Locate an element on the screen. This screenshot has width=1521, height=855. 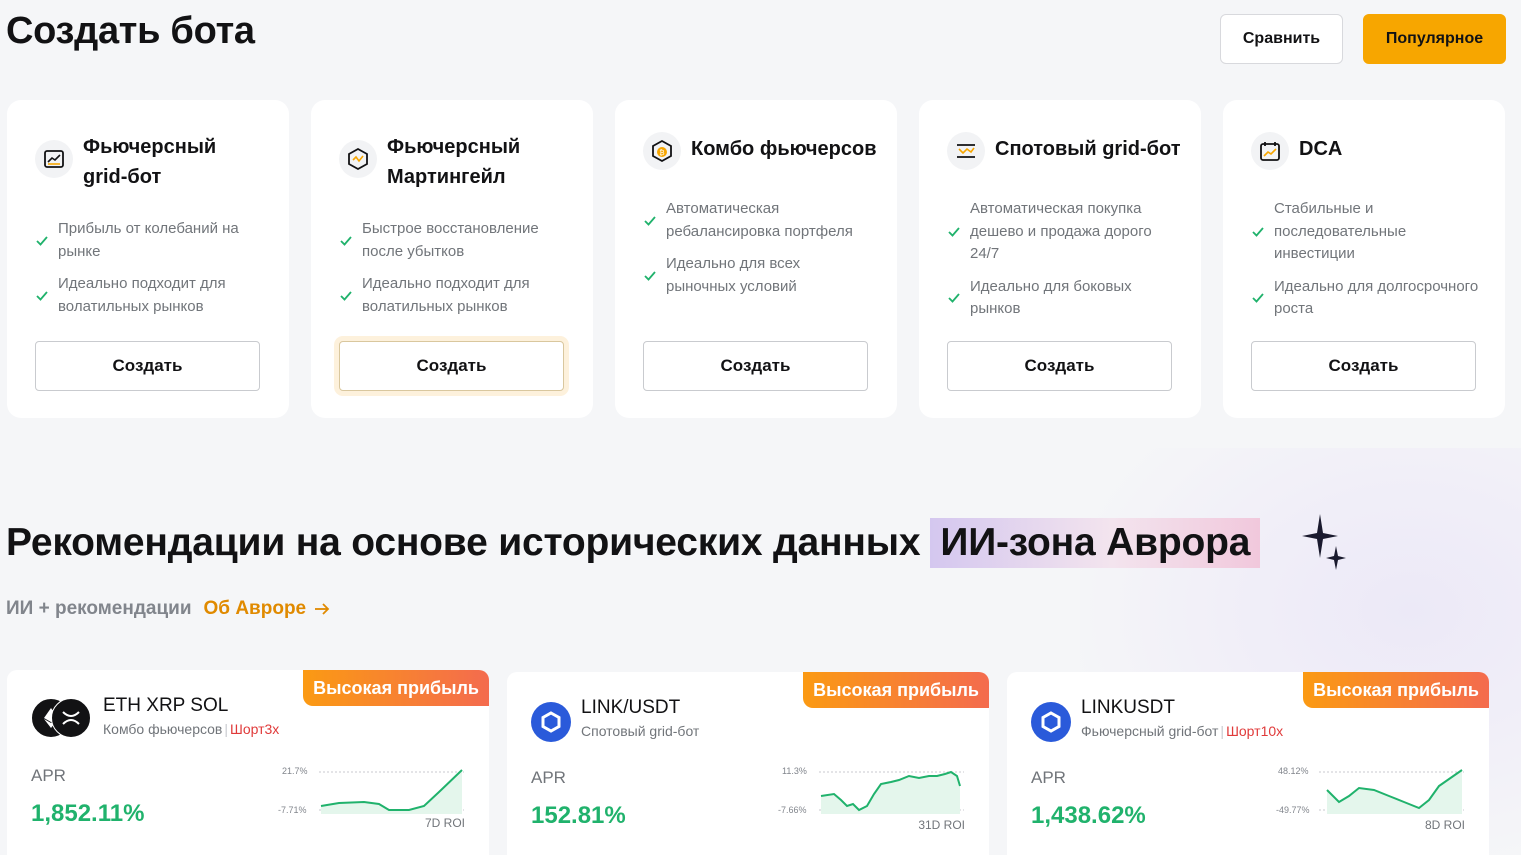
chart-axis-min: -7.66% is located at coordinates (792, 810).